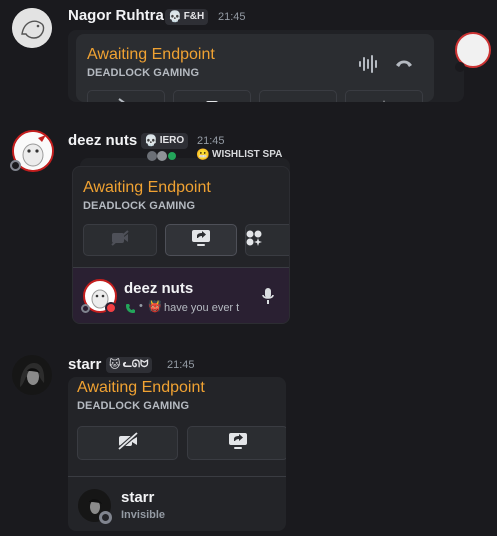 The height and width of the screenshot is (536, 497). Describe the element at coordinates (164, 155) in the screenshot. I see `peek-avatars` at that location.